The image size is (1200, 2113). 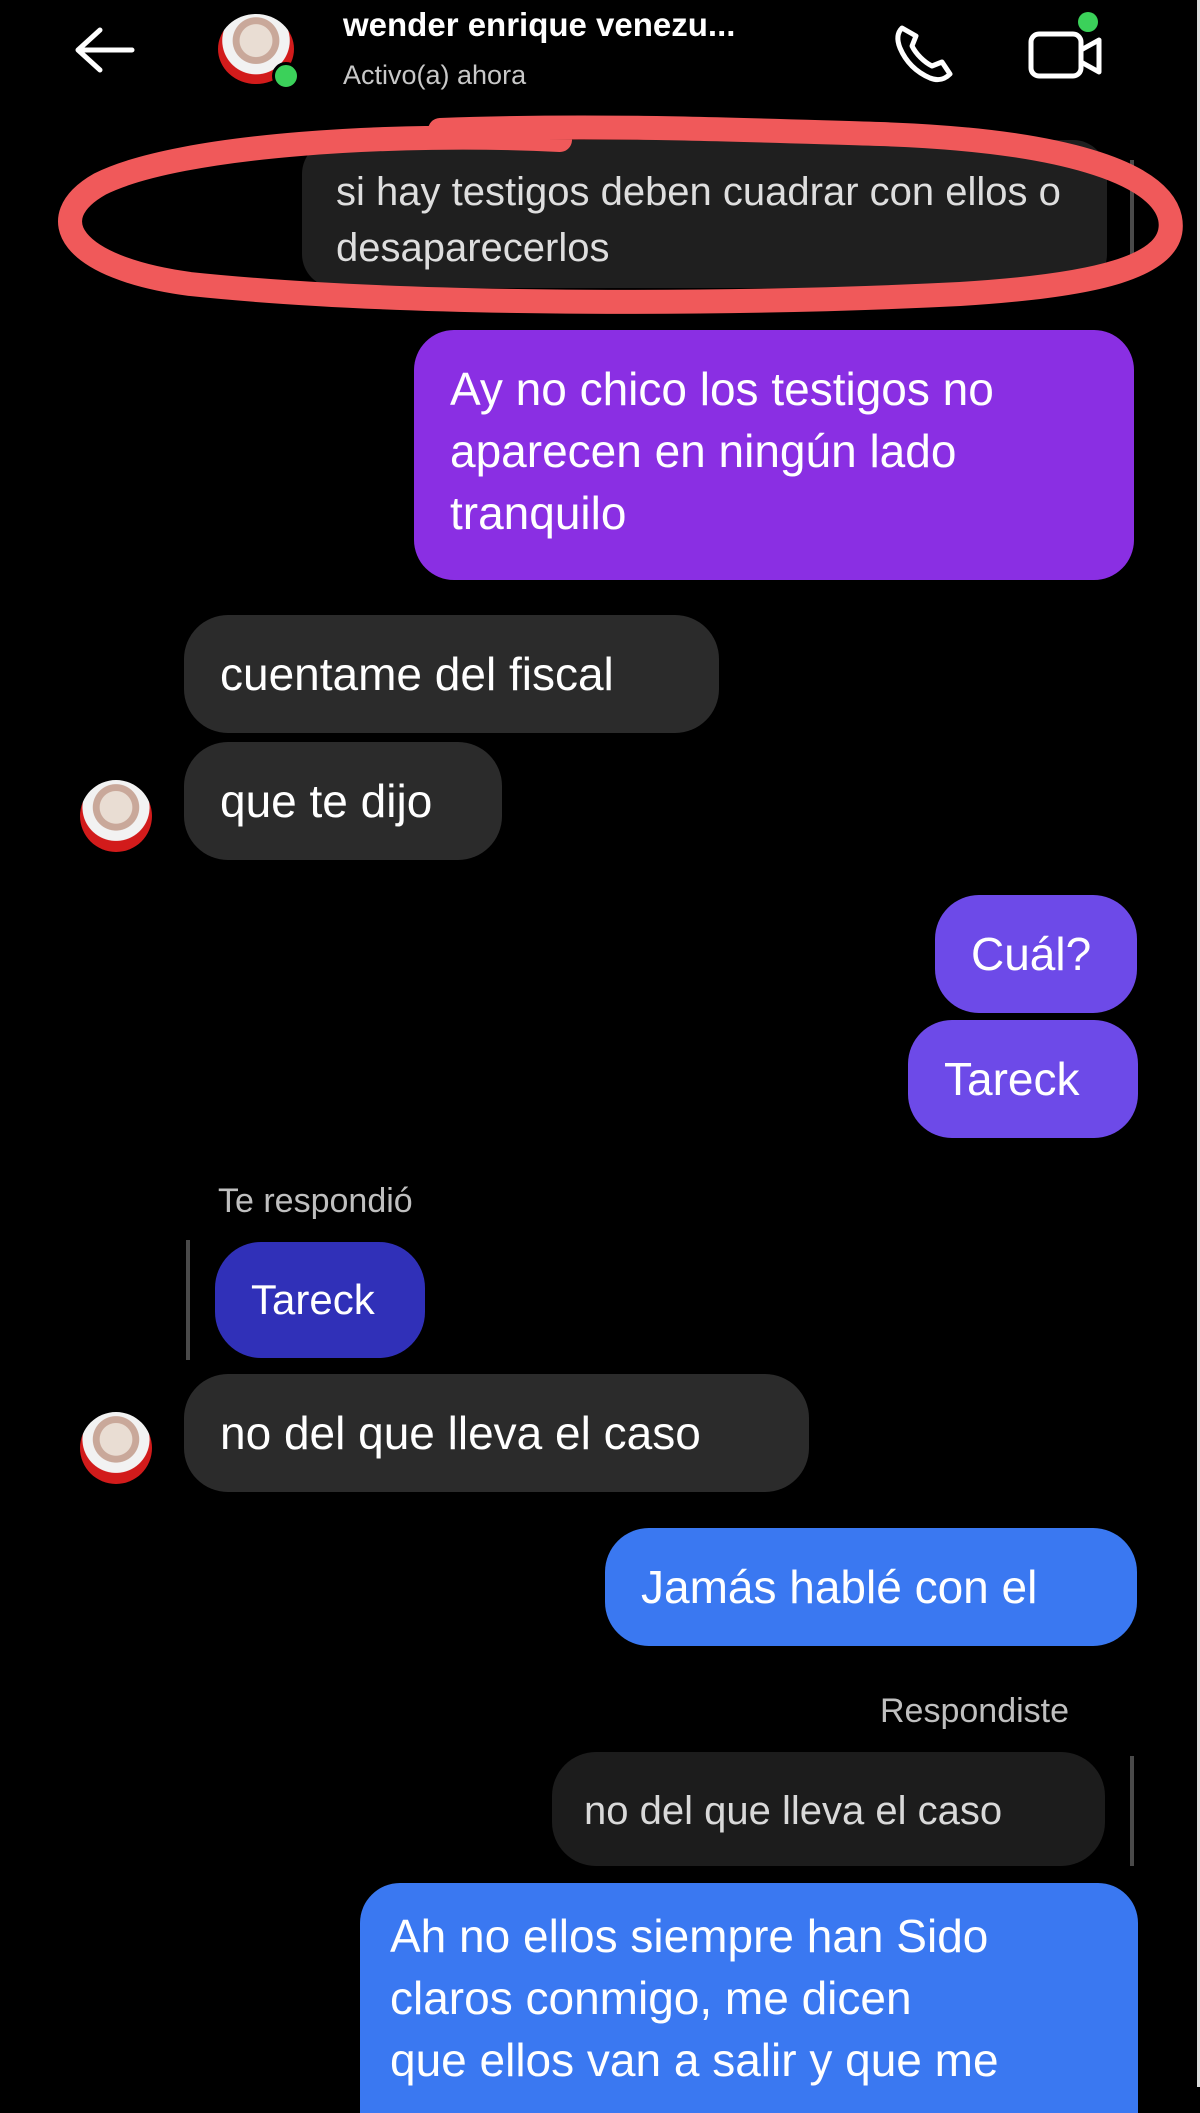 I want to click on message-line: que ellos van a salir y que me, so click(x=694, y=2060).